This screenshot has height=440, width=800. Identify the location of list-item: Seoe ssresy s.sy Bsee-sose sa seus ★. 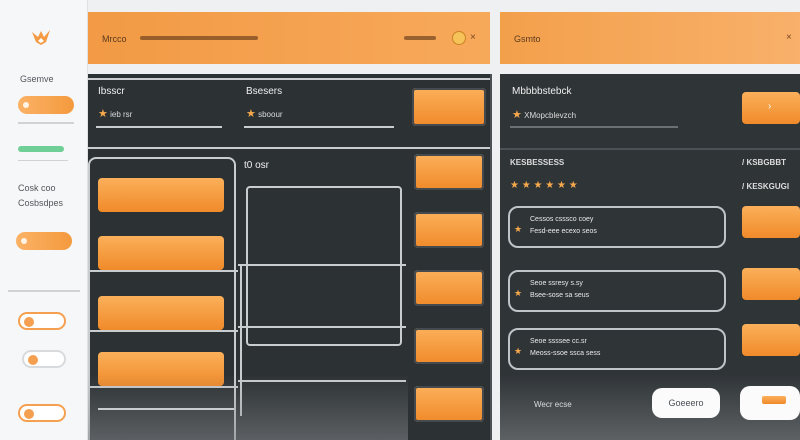
(617, 291).